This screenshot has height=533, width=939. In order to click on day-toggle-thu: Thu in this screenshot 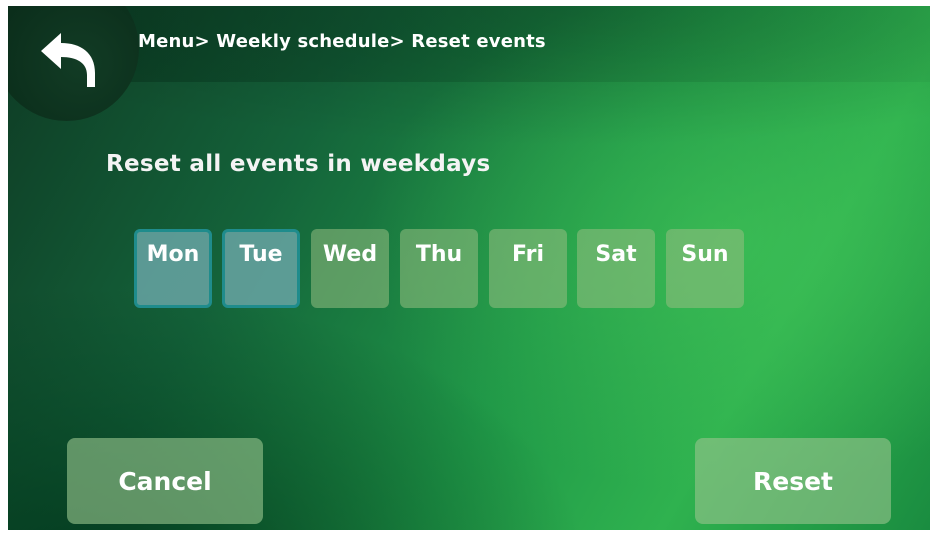, I will do `click(439, 268)`.